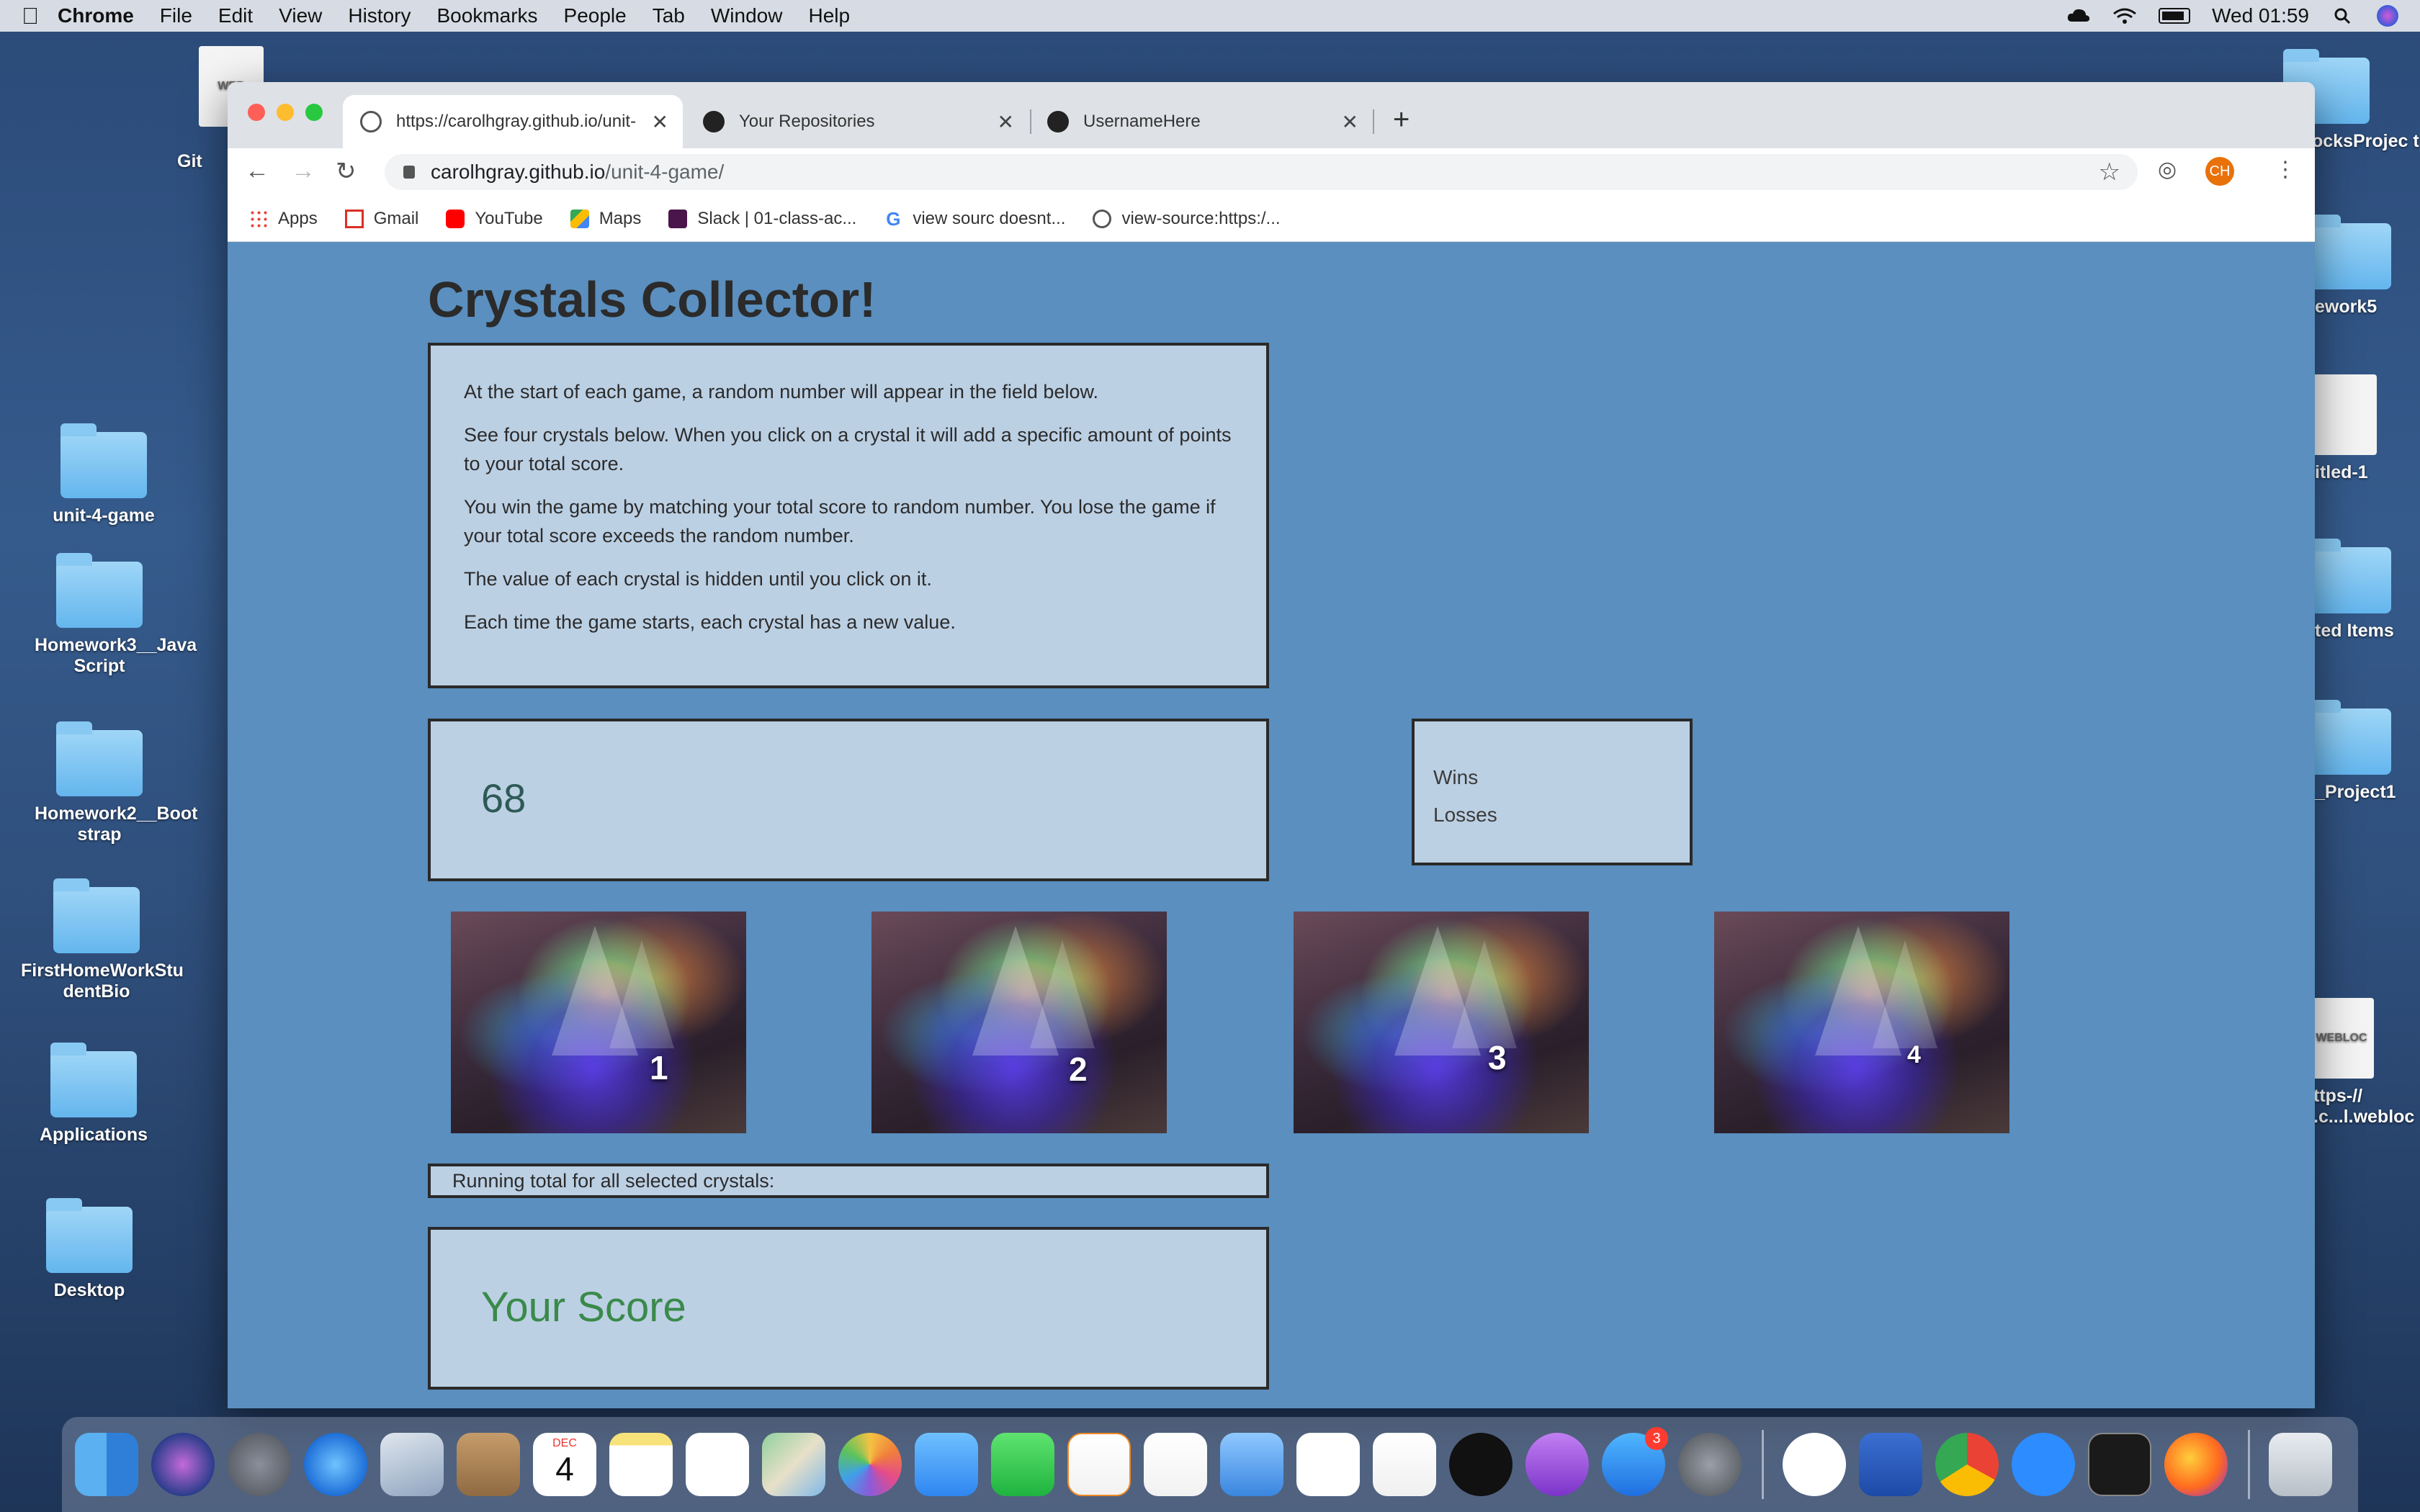  Describe the element at coordinates (256, 112) in the screenshot. I see `close-window-button` at that location.